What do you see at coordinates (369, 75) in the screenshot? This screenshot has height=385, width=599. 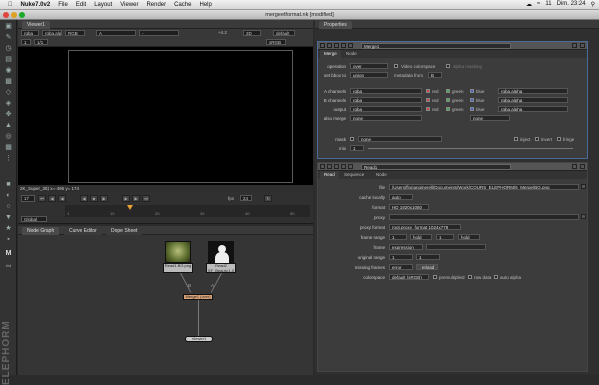 I see `bbox-dropdown: union` at bounding box center [369, 75].